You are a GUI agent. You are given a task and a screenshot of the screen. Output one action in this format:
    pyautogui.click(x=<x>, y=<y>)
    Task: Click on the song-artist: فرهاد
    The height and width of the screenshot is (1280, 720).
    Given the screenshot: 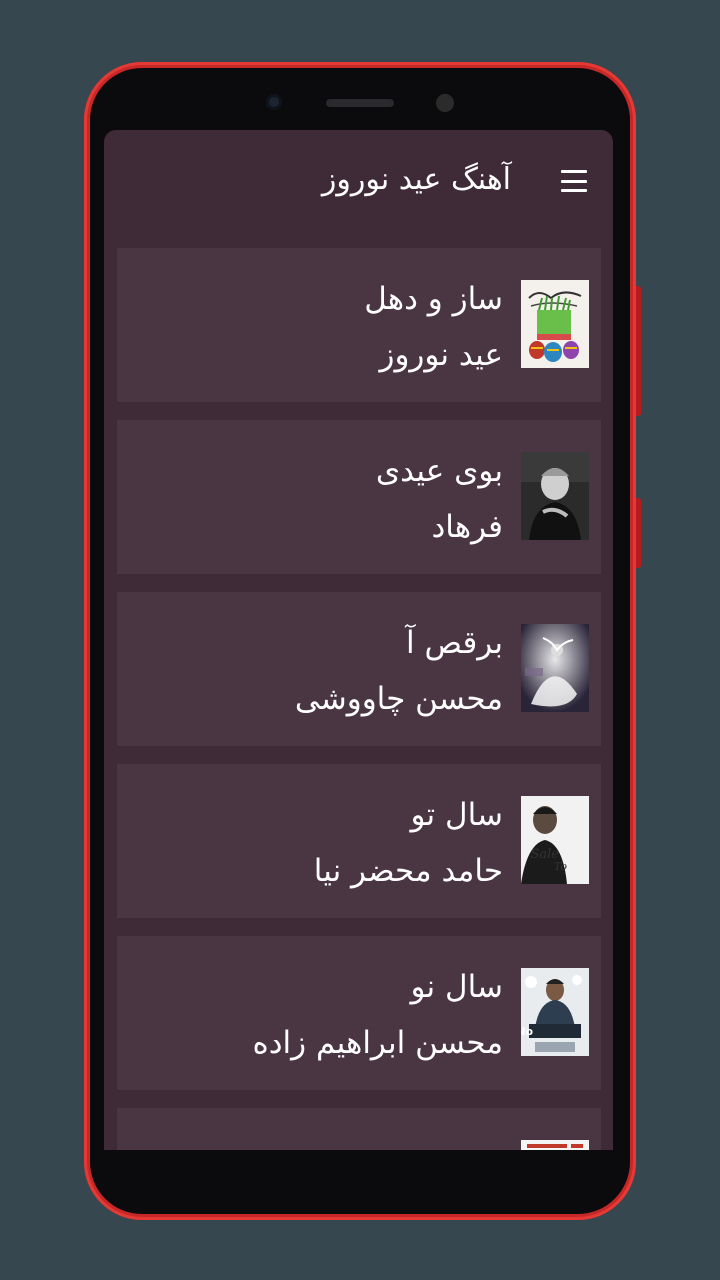 What is the action you would take?
    pyautogui.click(x=467, y=527)
    